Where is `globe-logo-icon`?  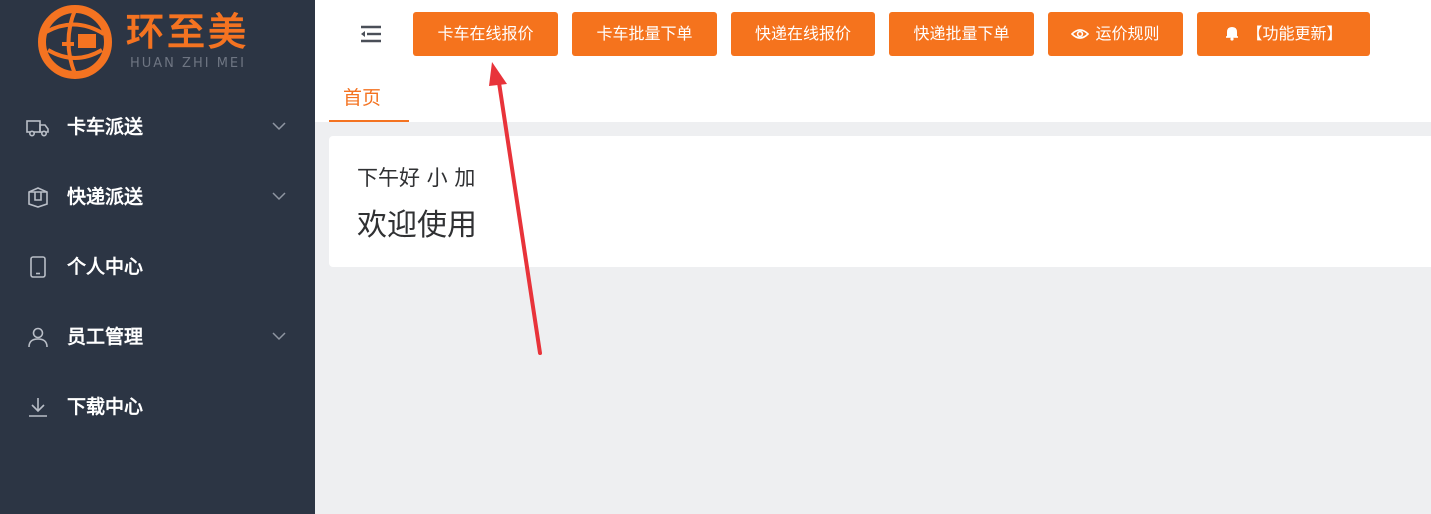
globe-logo-icon is located at coordinates (75, 42).